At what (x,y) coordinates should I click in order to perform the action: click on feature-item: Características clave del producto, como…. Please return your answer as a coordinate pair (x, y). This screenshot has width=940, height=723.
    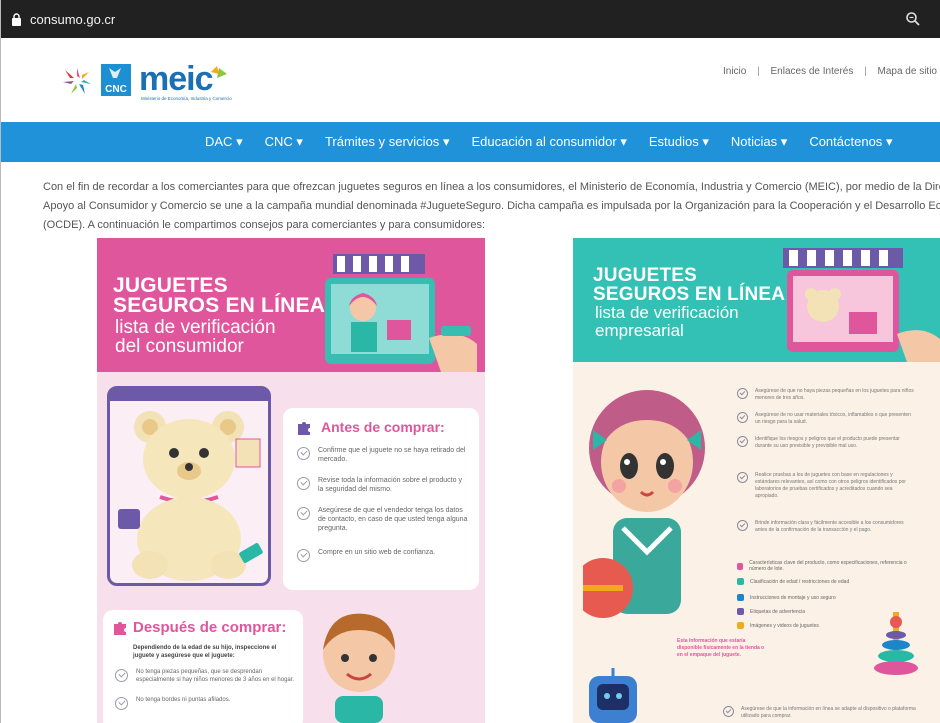
    Looking at the image, I should click on (827, 566).